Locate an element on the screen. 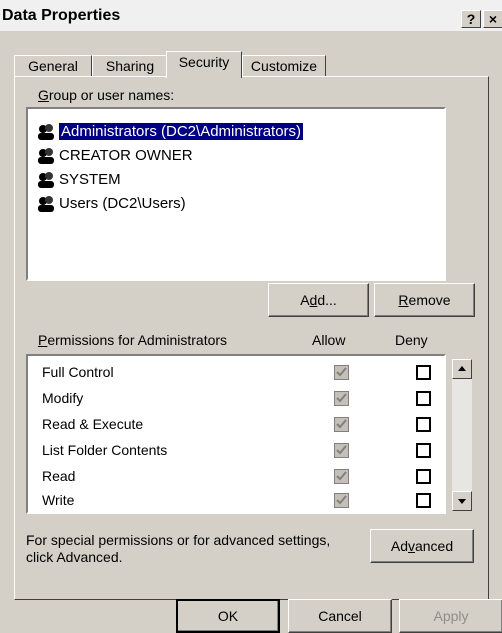 The image size is (502, 633). list-item: SYSTEM is located at coordinates (78, 180).